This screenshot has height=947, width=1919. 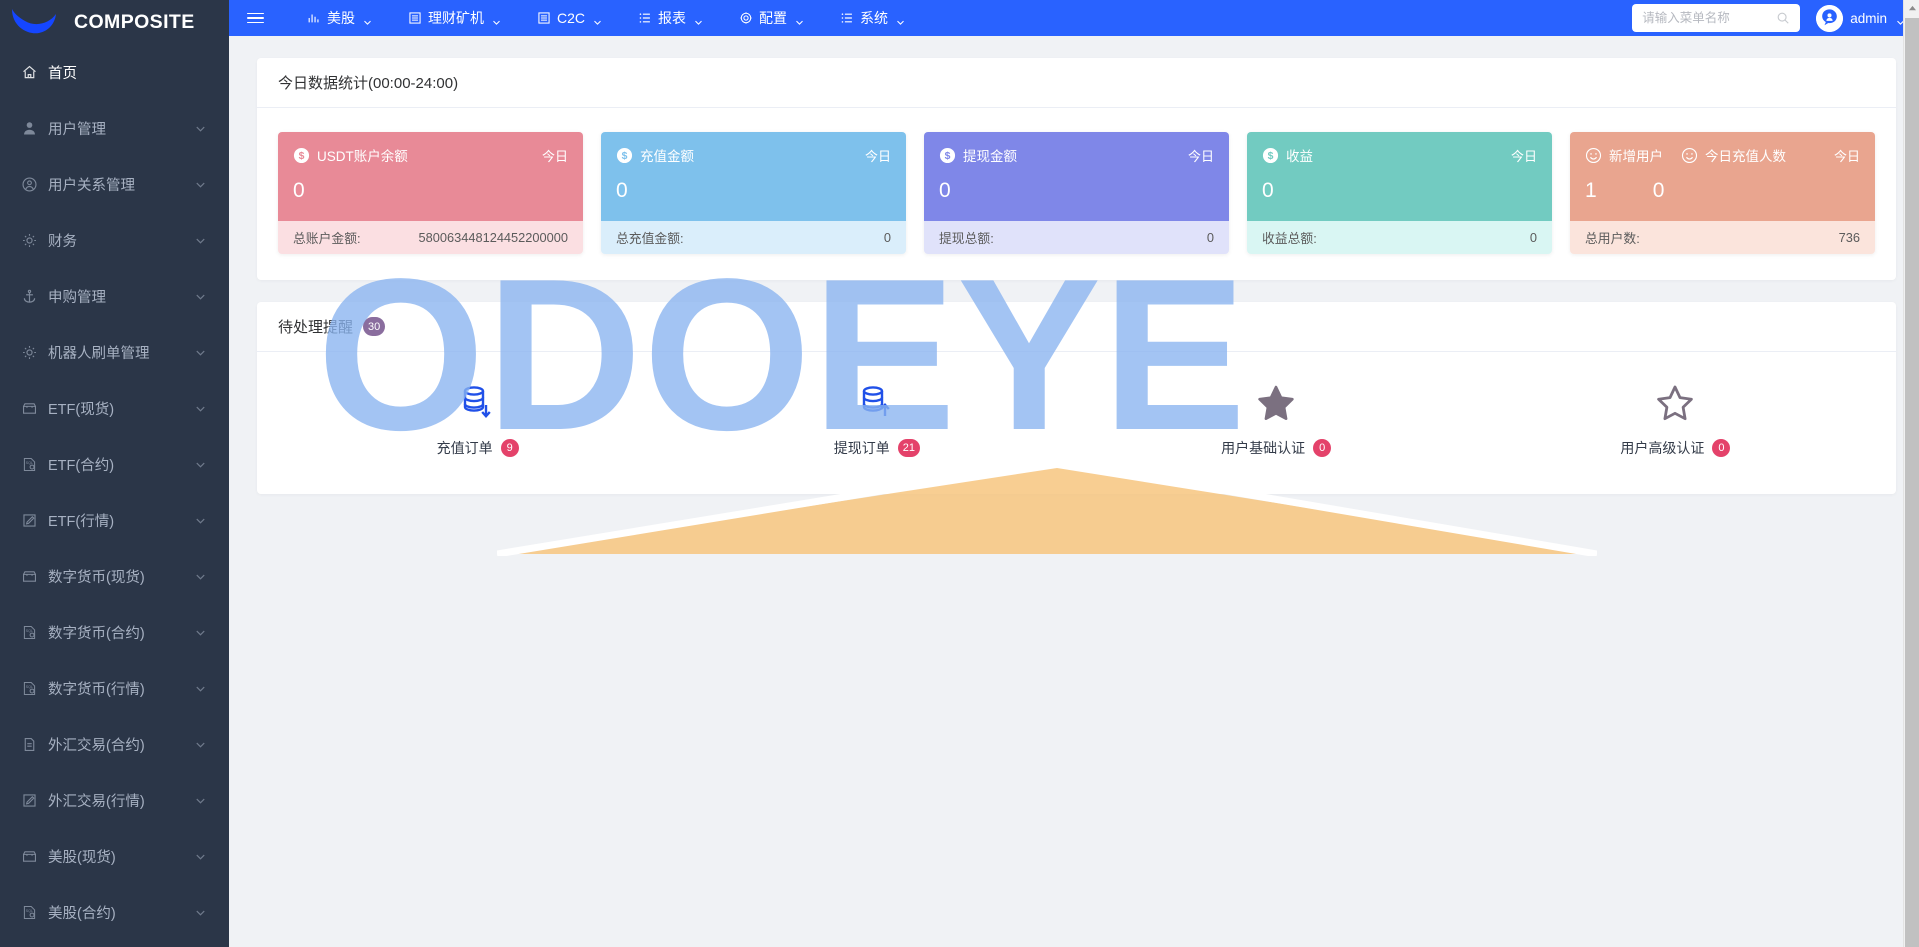 I want to click on metric-head: 今日充值人数, so click(x=1733, y=155).